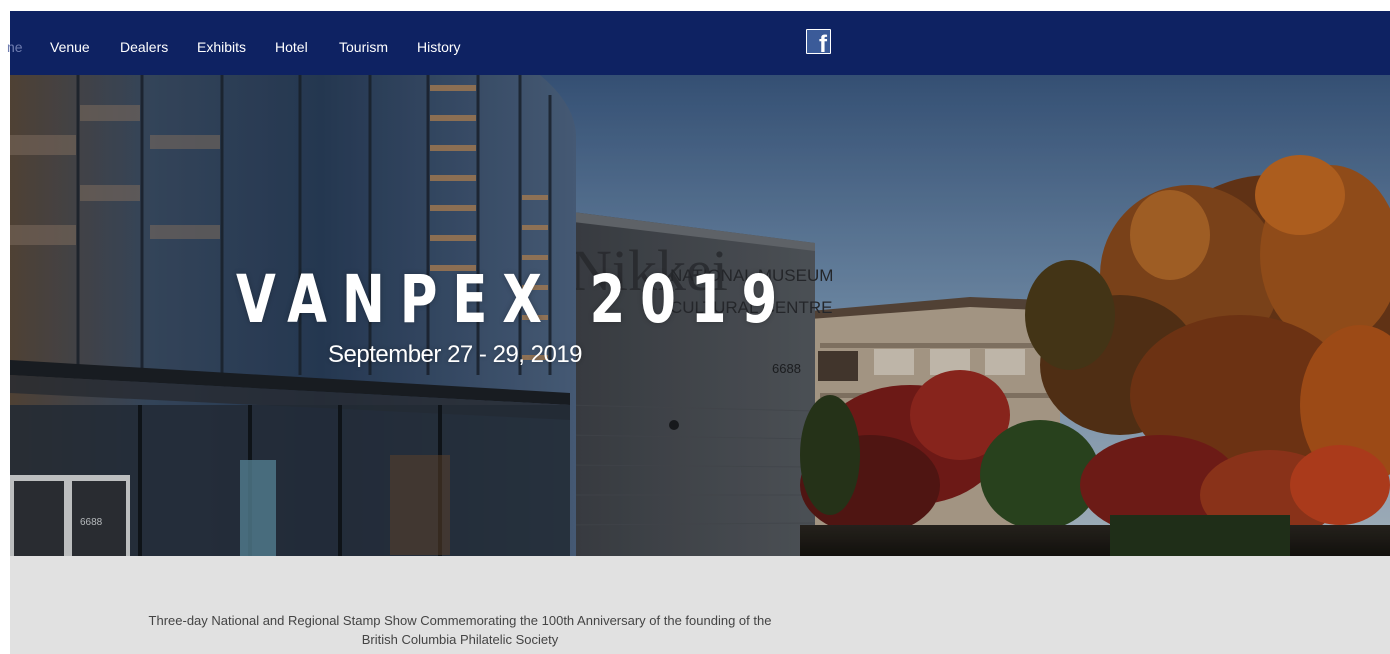  I want to click on nav-item-dealers: Dealers, so click(144, 47).